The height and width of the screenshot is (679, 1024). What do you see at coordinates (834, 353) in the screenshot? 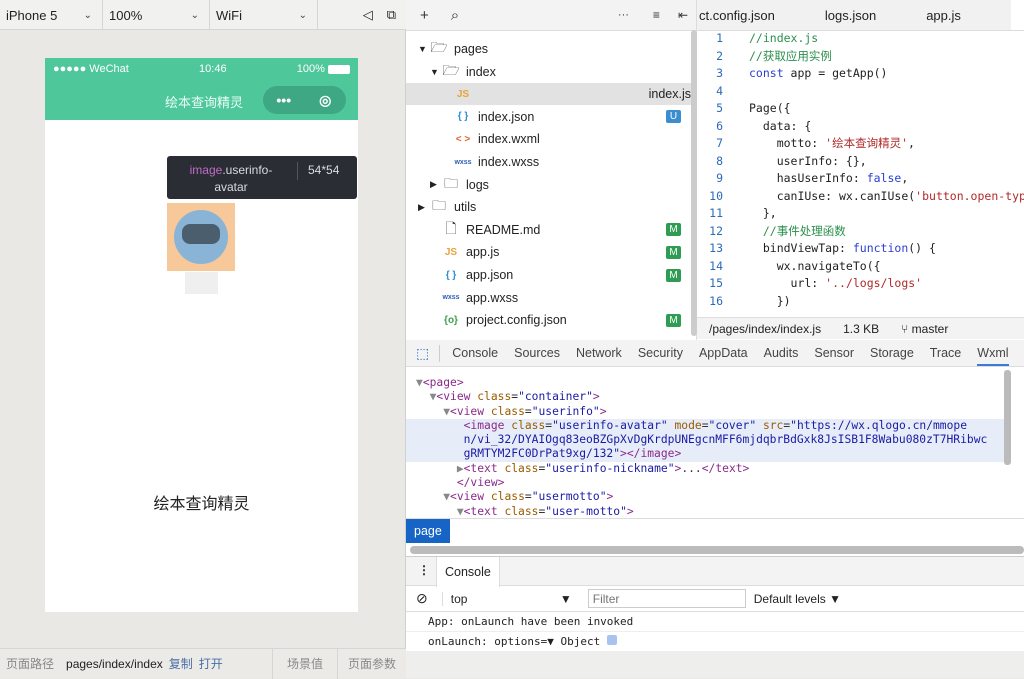
I see `devtools-tab-sensor: Sensor` at bounding box center [834, 353].